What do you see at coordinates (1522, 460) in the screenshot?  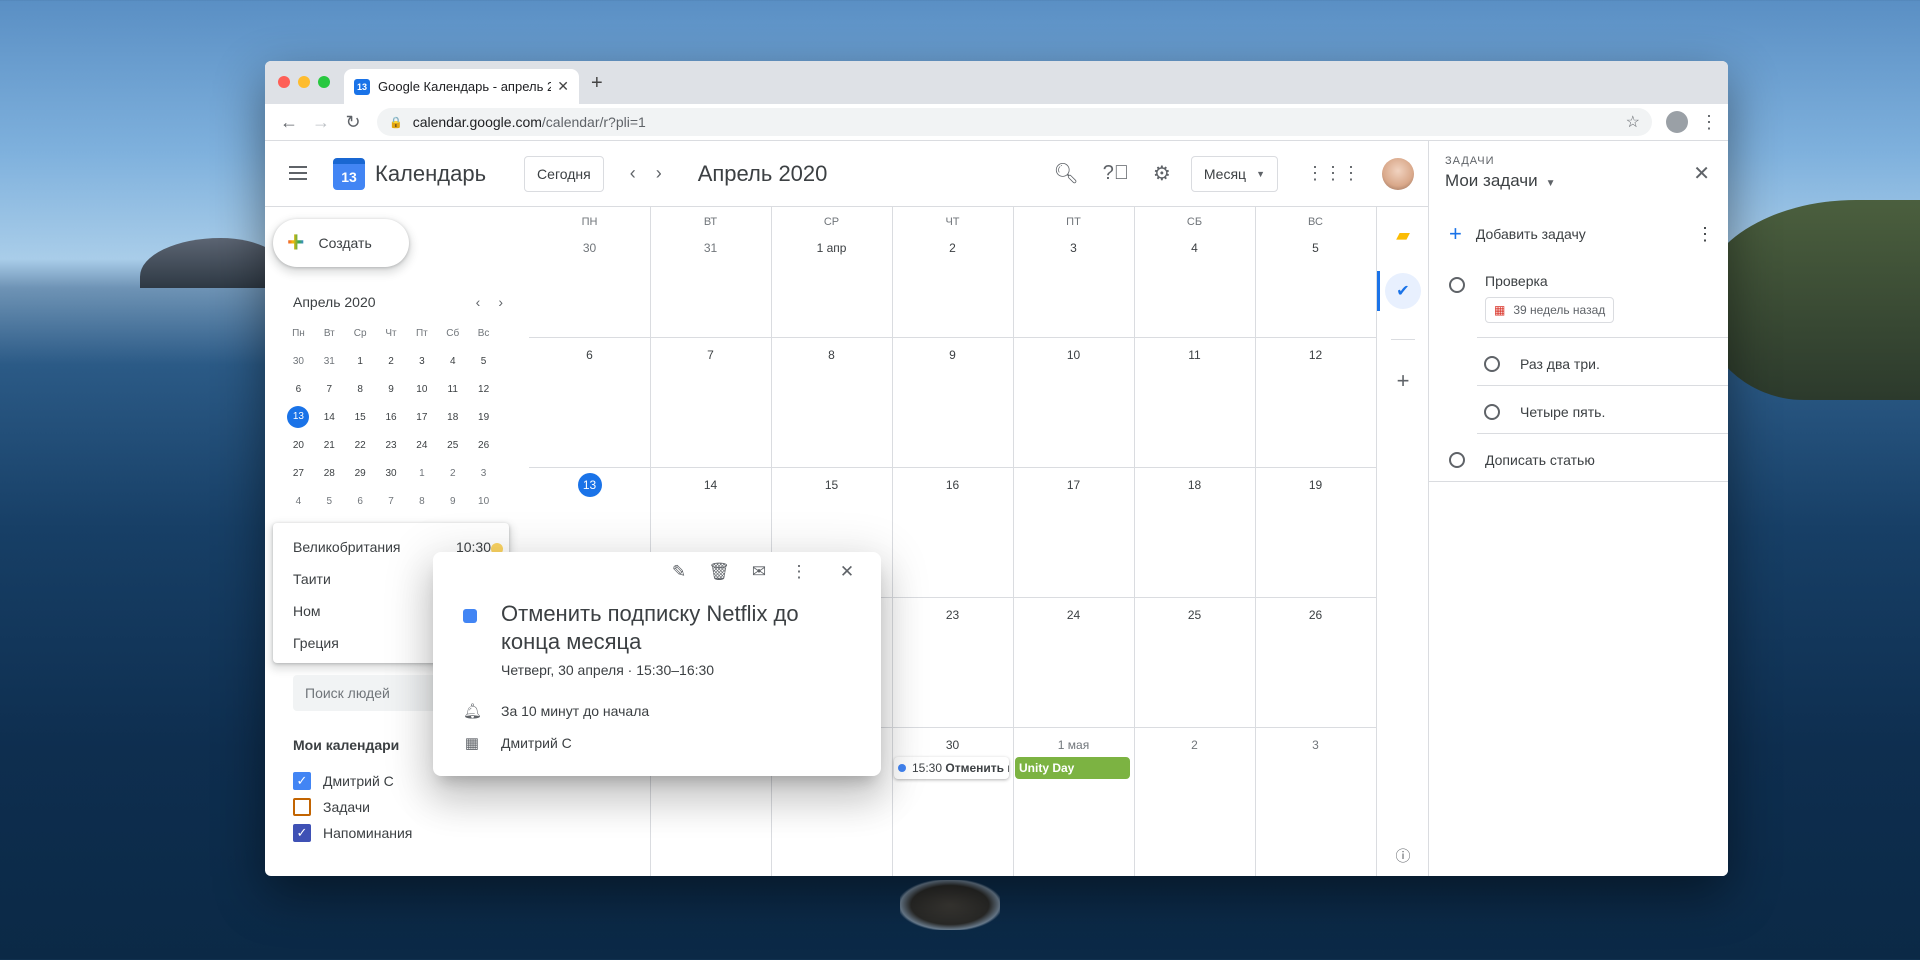 I see `task-item: Дописать статью` at bounding box center [1522, 460].